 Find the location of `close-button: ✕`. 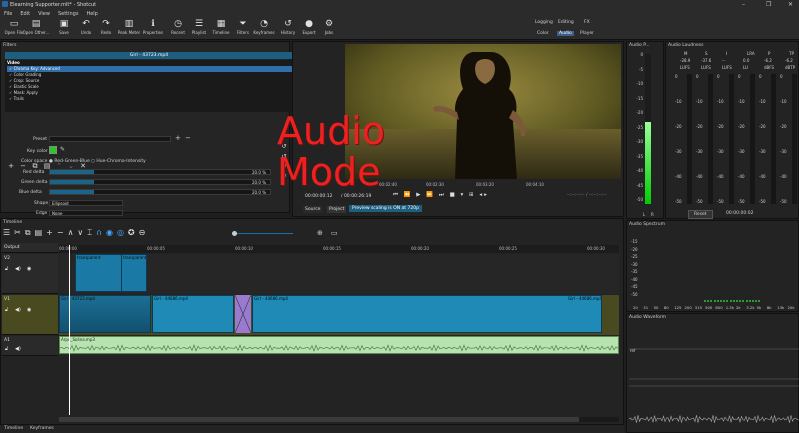

close-button: ✕ is located at coordinates (790, 4).